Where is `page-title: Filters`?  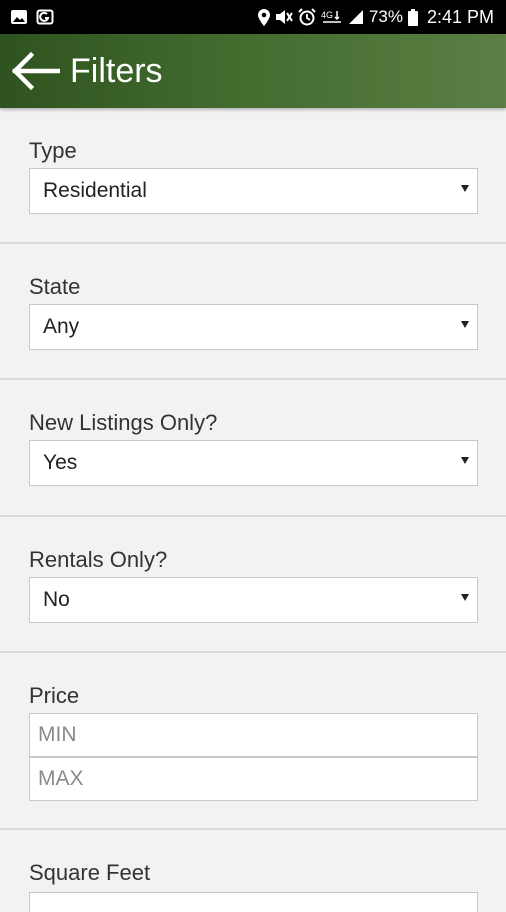
page-title: Filters is located at coordinates (116, 70).